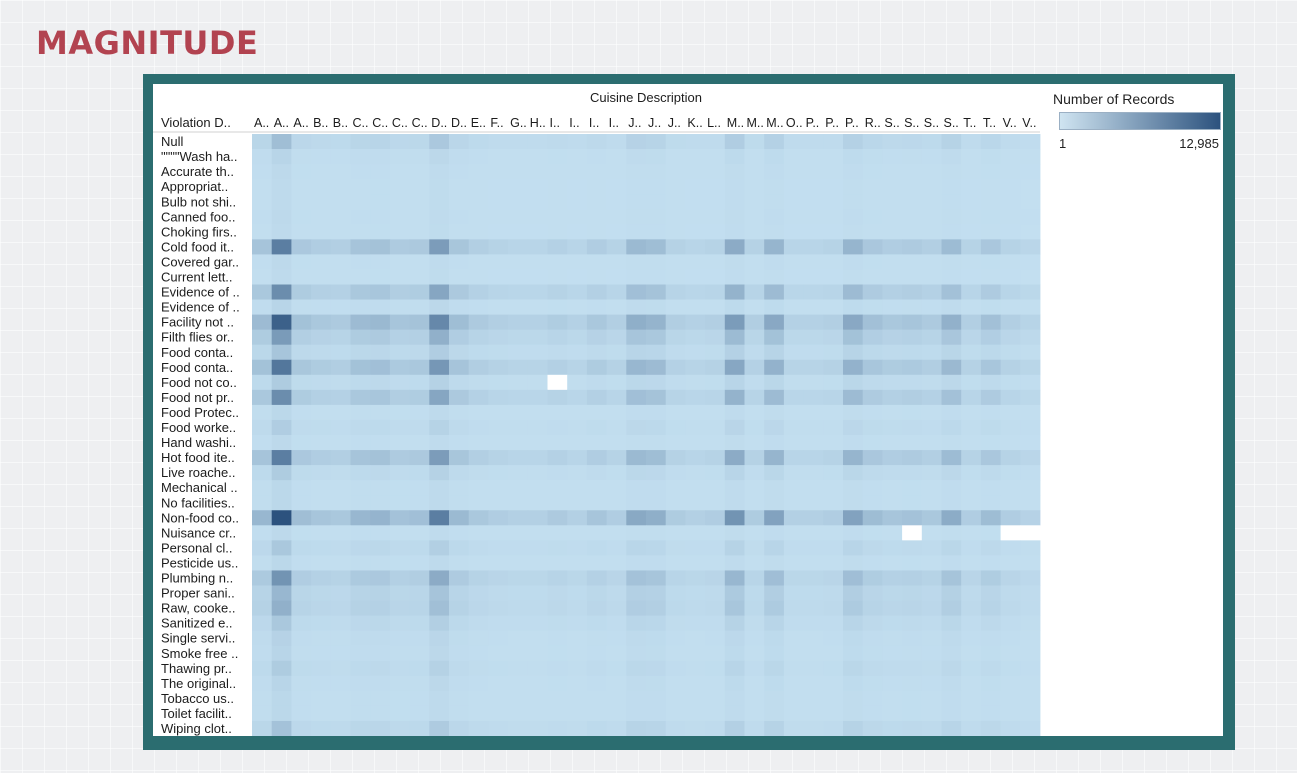 Image resolution: width=1297 pixels, height=773 pixels. I want to click on x-tick-label: S.., so click(931, 123).